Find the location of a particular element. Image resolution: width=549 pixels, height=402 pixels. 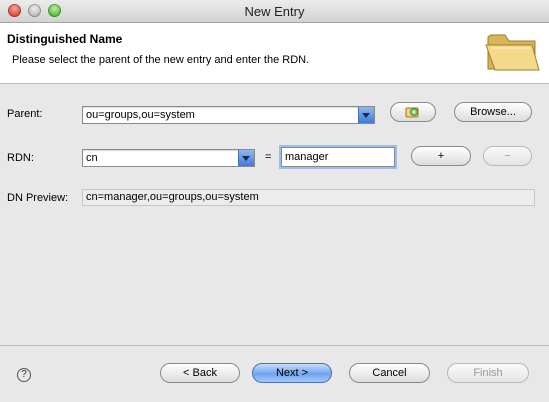

dn-preview-field: cn=manager,ou=groups,ou=system is located at coordinates (308, 197).